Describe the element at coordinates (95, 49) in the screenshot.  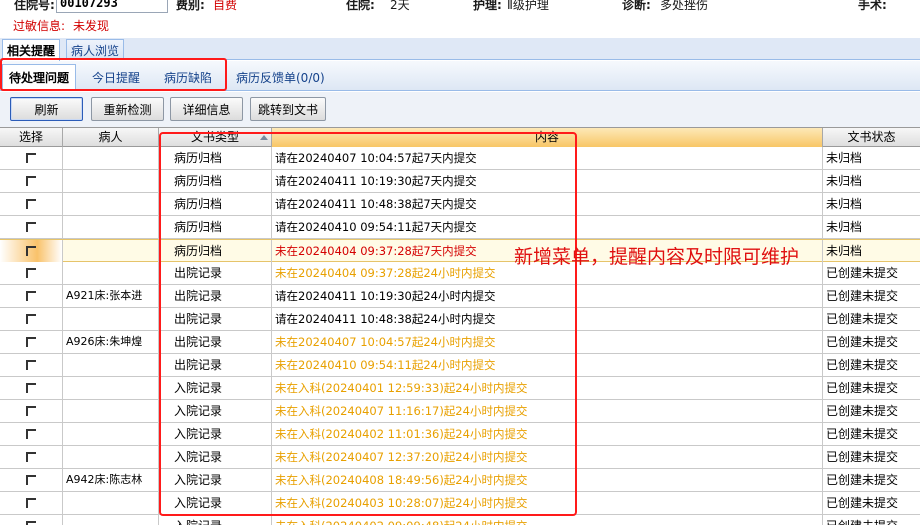
I see `tab-patient-browse: 病人浏览` at that location.